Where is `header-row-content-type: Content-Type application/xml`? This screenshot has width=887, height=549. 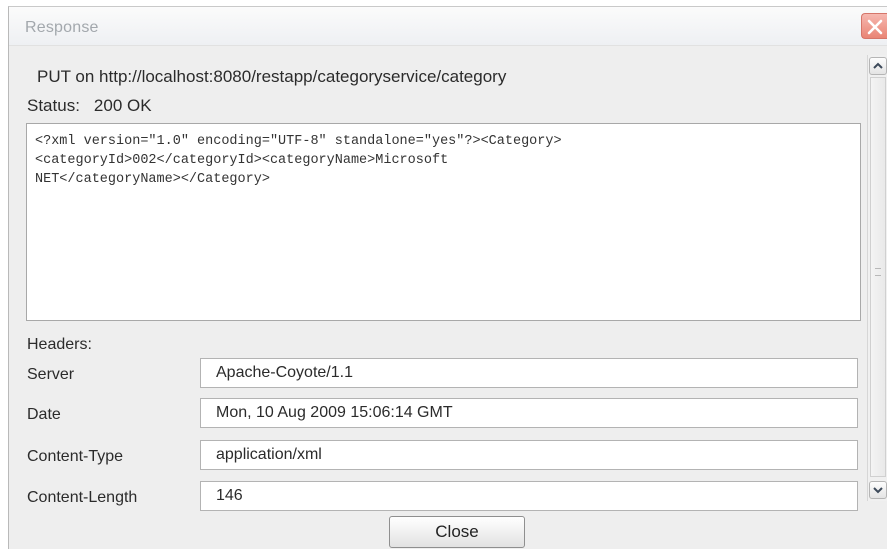
header-row-content-type: Content-Type application/xml is located at coordinates (447, 457).